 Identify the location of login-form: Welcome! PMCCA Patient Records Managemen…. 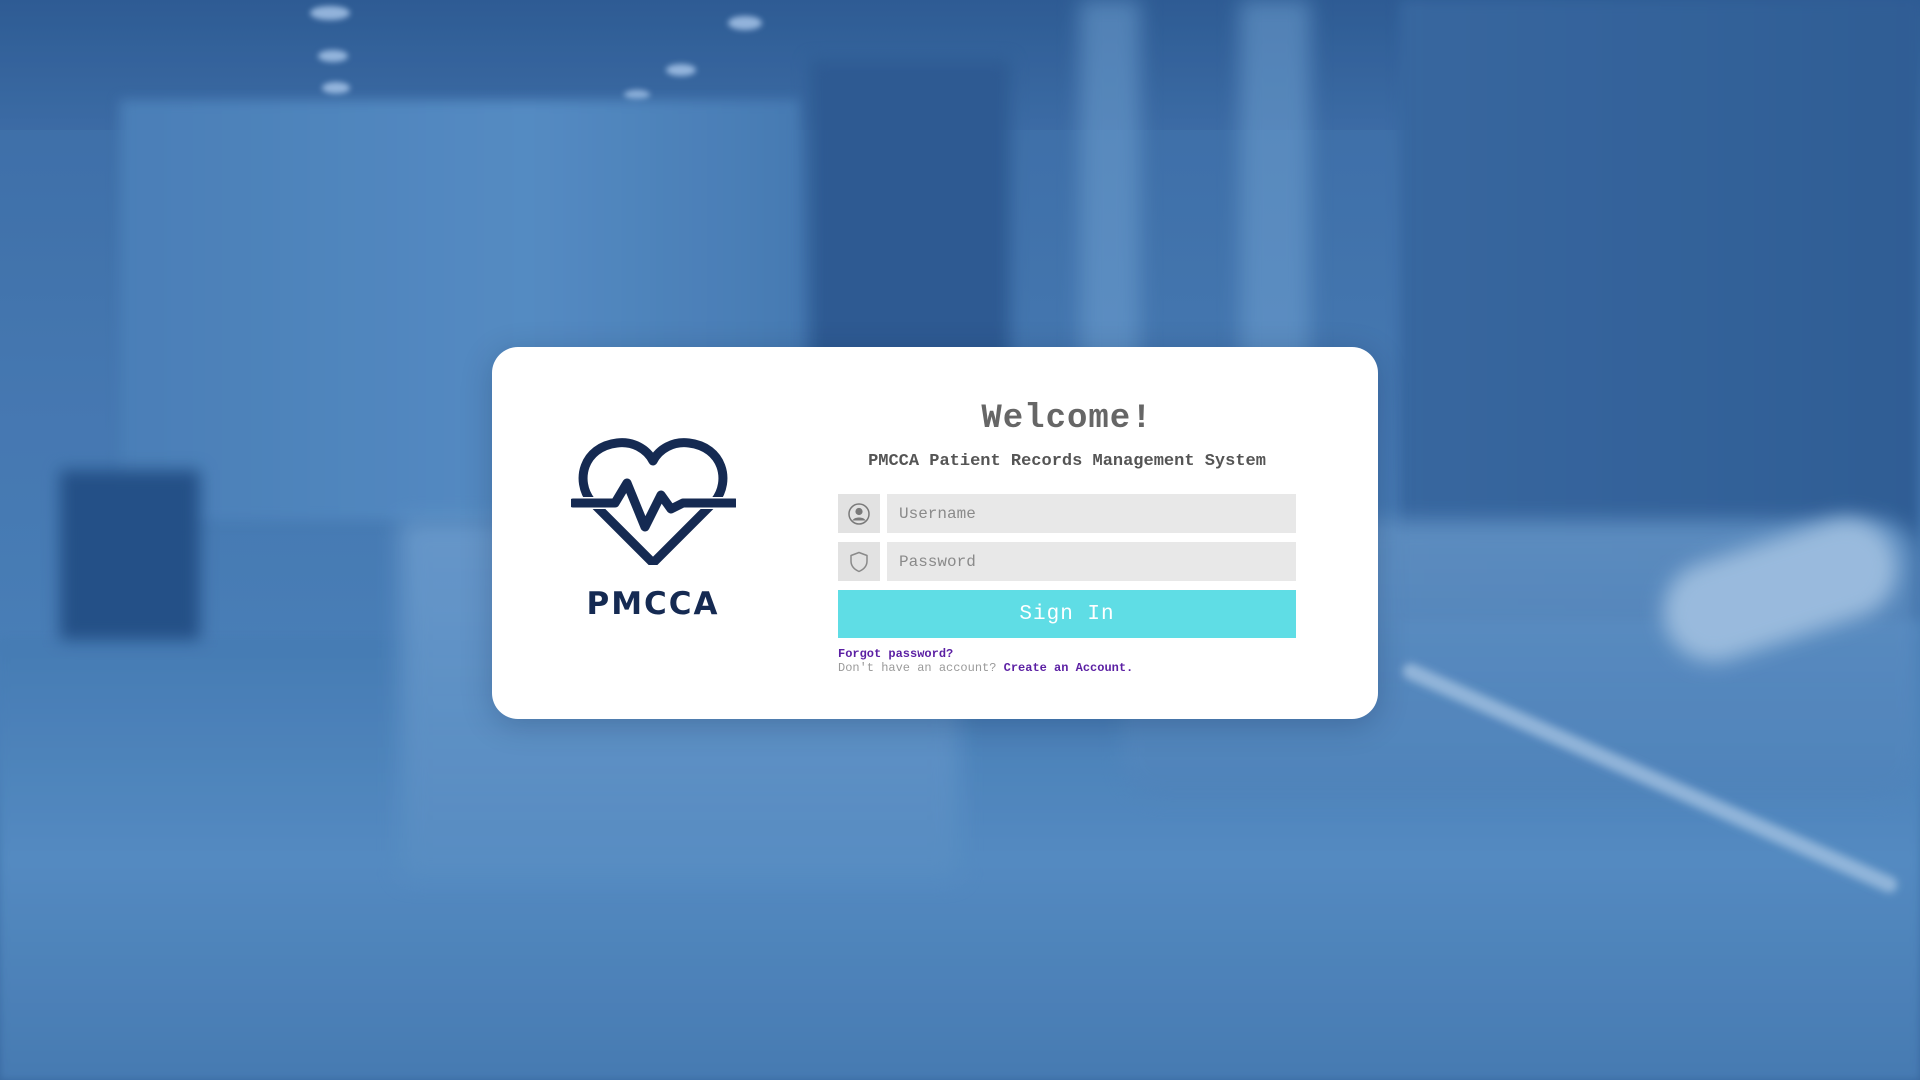
(1067, 537).